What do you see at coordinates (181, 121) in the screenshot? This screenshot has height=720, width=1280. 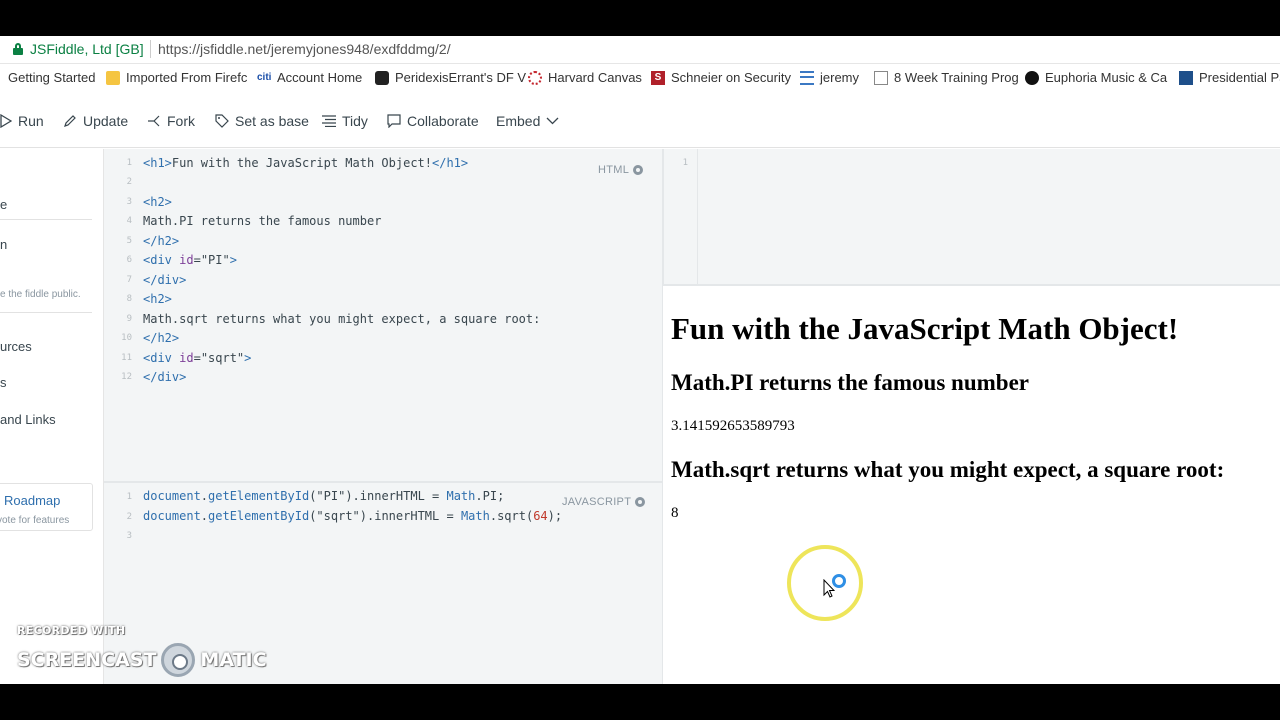 I see `fork-label: Fork` at bounding box center [181, 121].